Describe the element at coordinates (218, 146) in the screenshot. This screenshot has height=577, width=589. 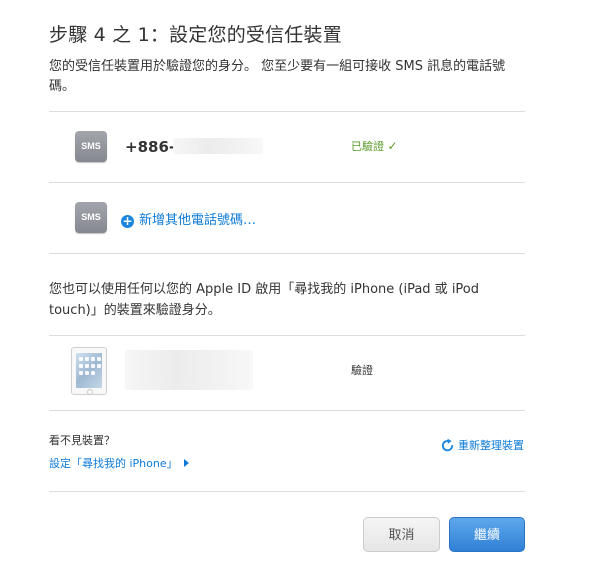
I see `redacted-phone-digits` at that location.